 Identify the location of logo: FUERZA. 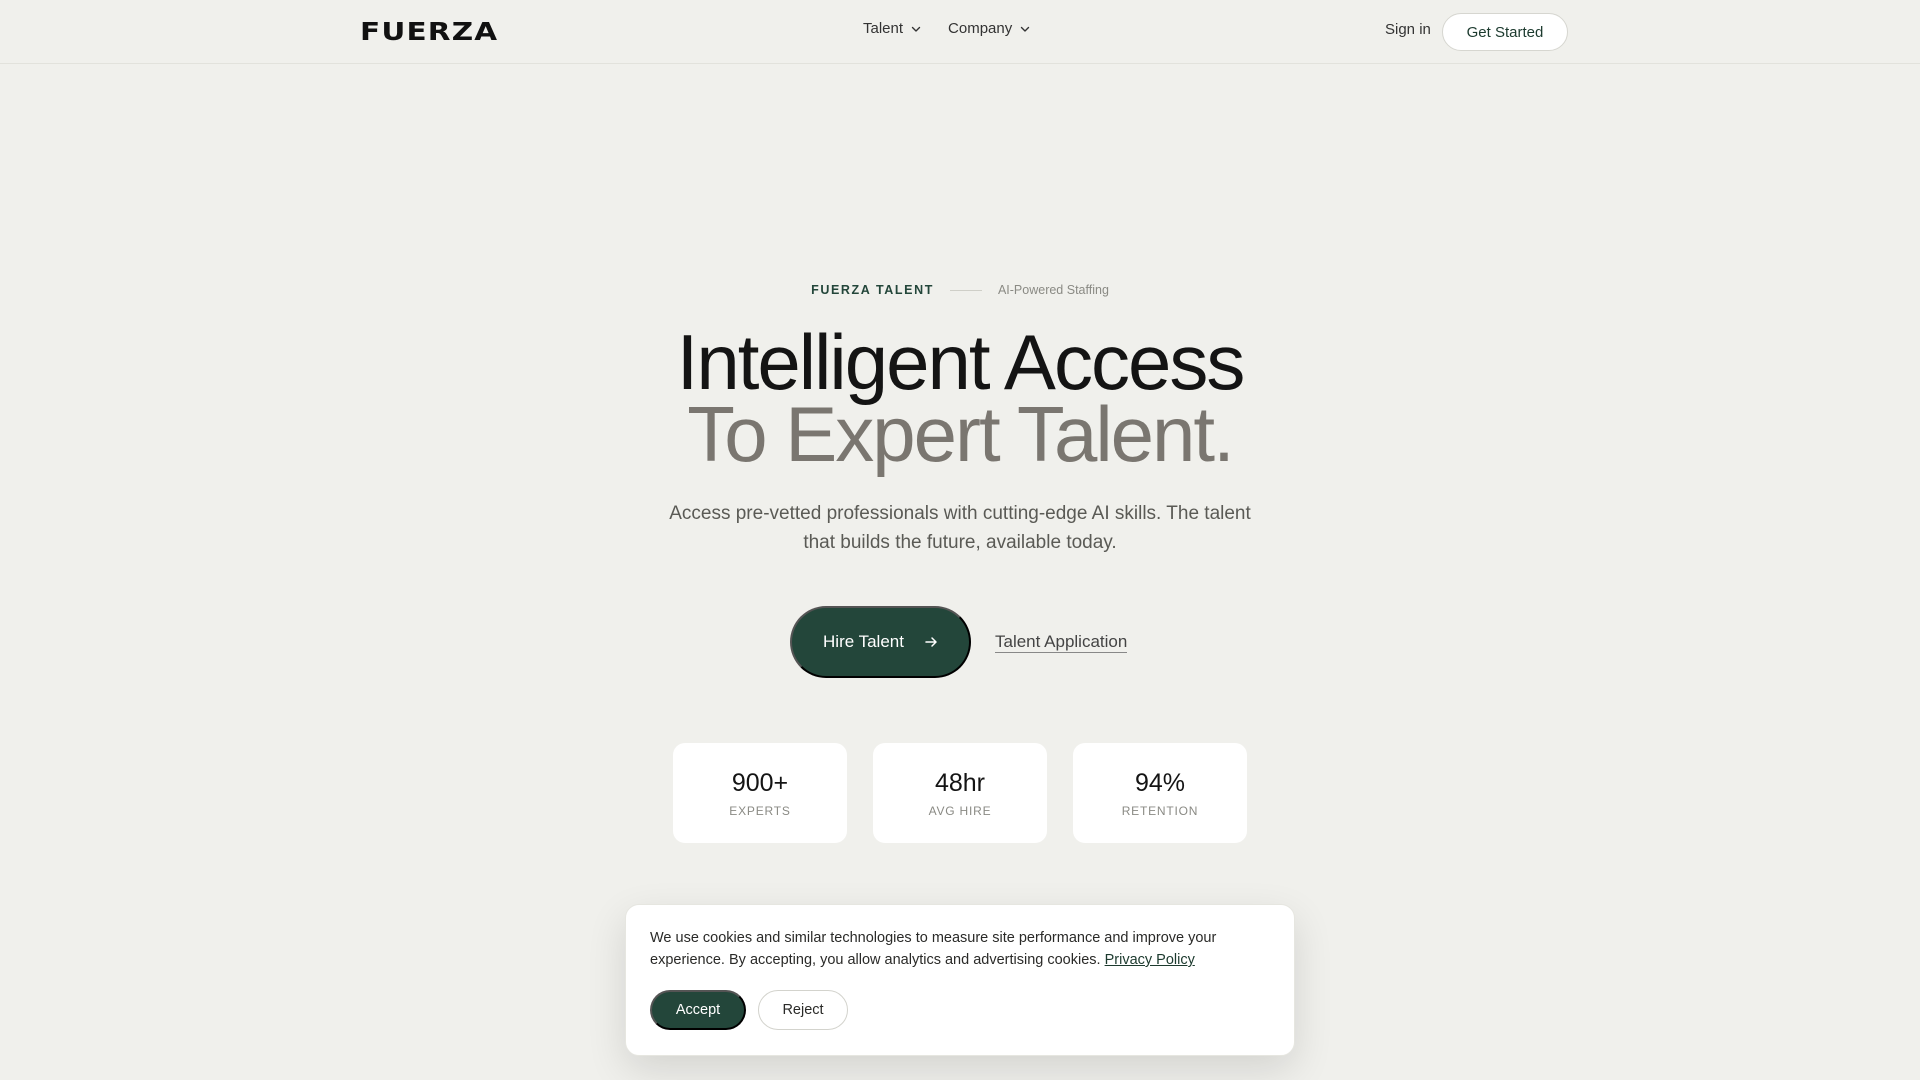
(429, 32).